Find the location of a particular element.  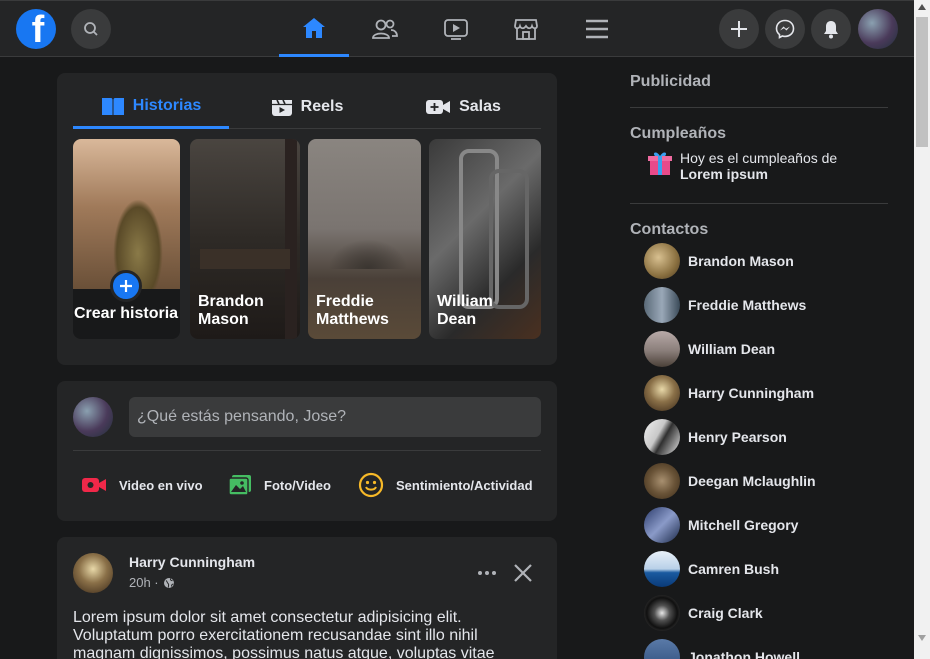

search-button is located at coordinates (91, 29).